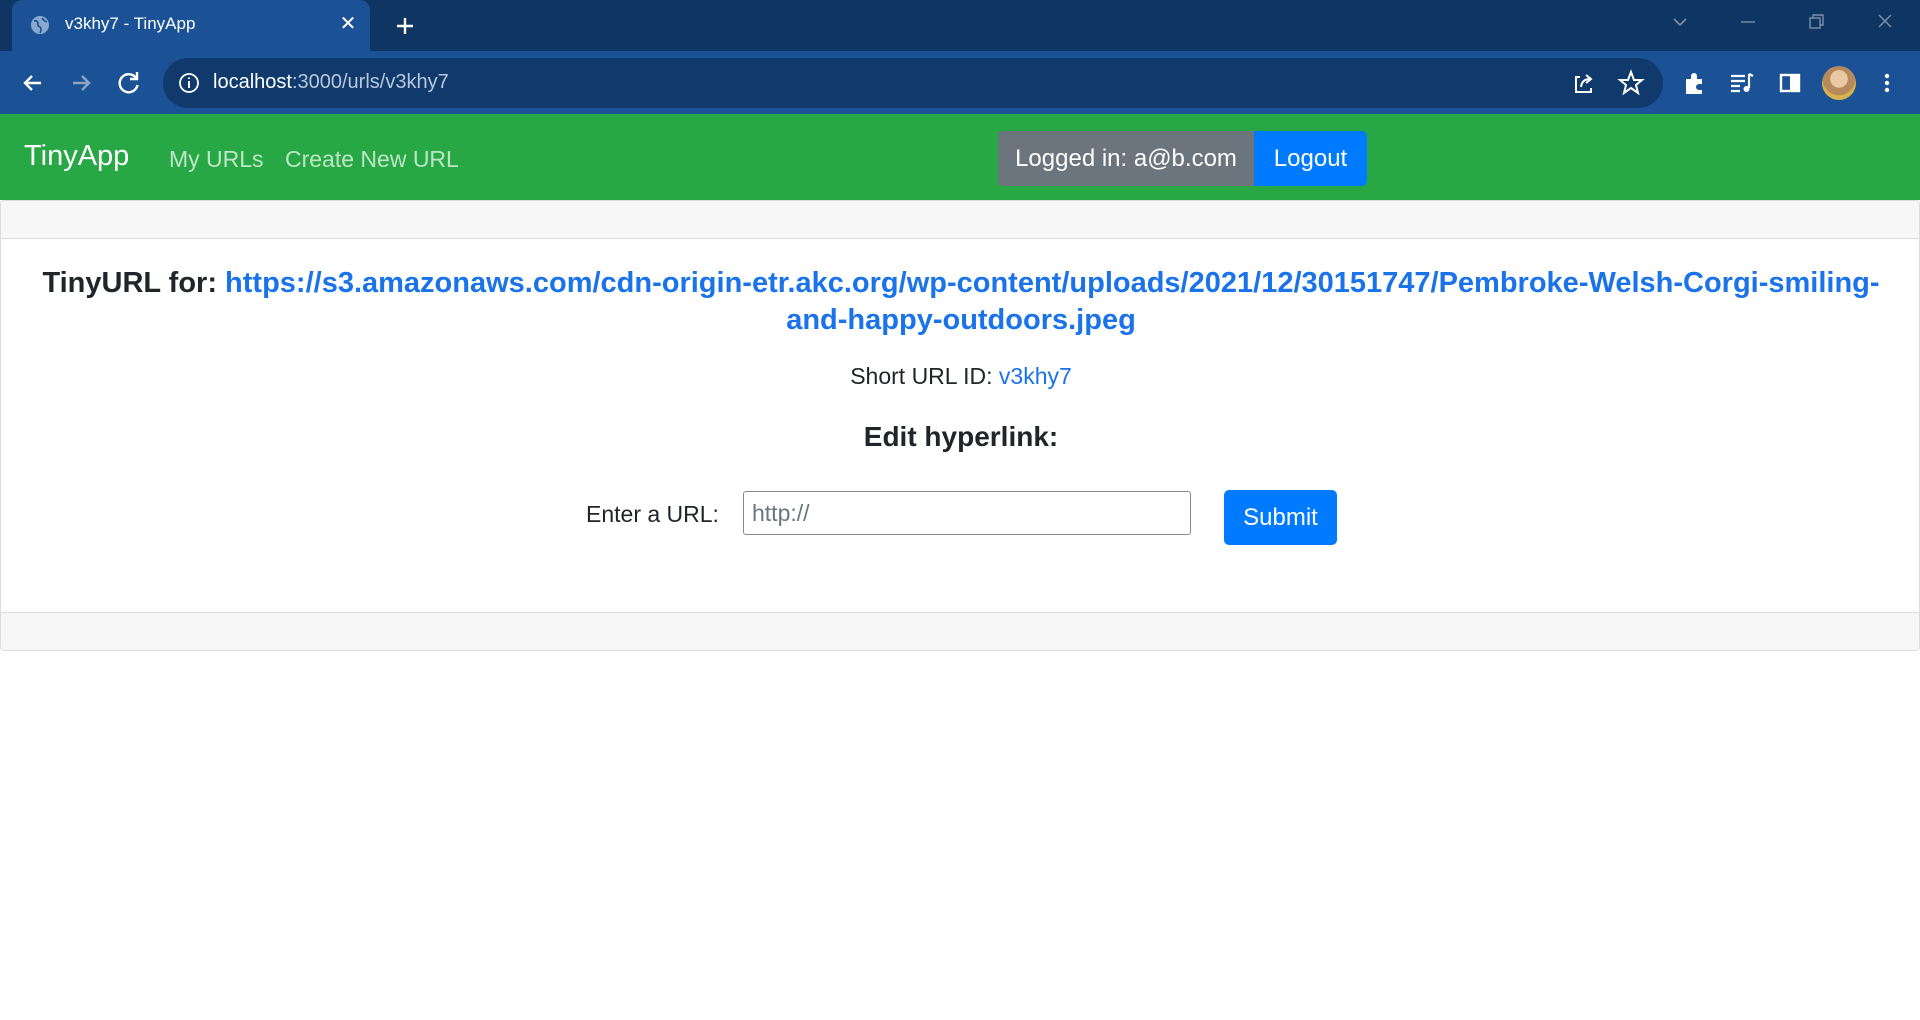  What do you see at coordinates (1816, 22) in the screenshot?
I see `restore-icon` at bounding box center [1816, 22].